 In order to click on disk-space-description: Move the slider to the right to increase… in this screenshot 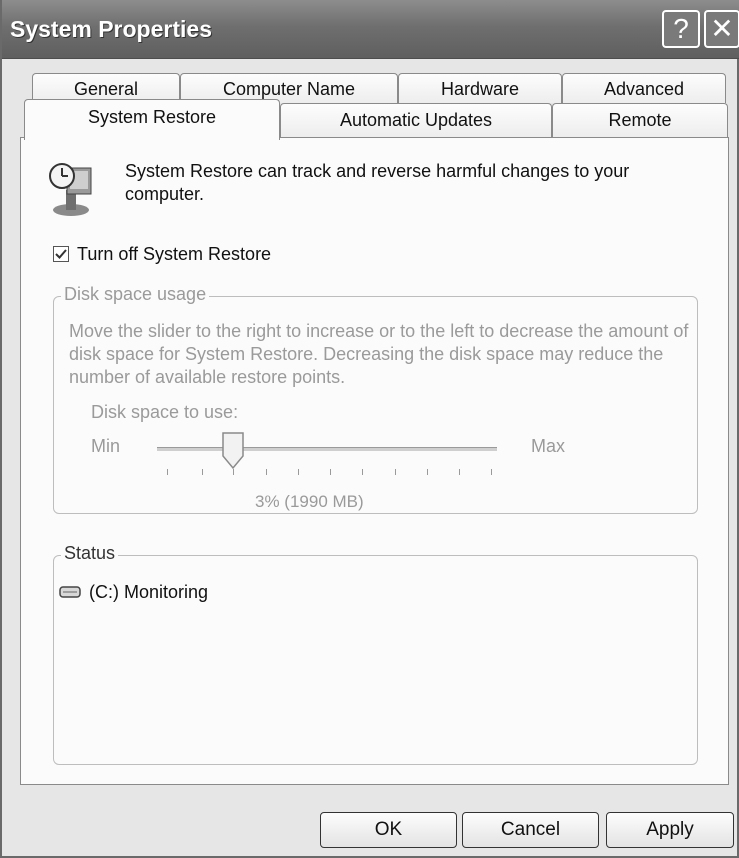, I will do `click(379, 354)`.